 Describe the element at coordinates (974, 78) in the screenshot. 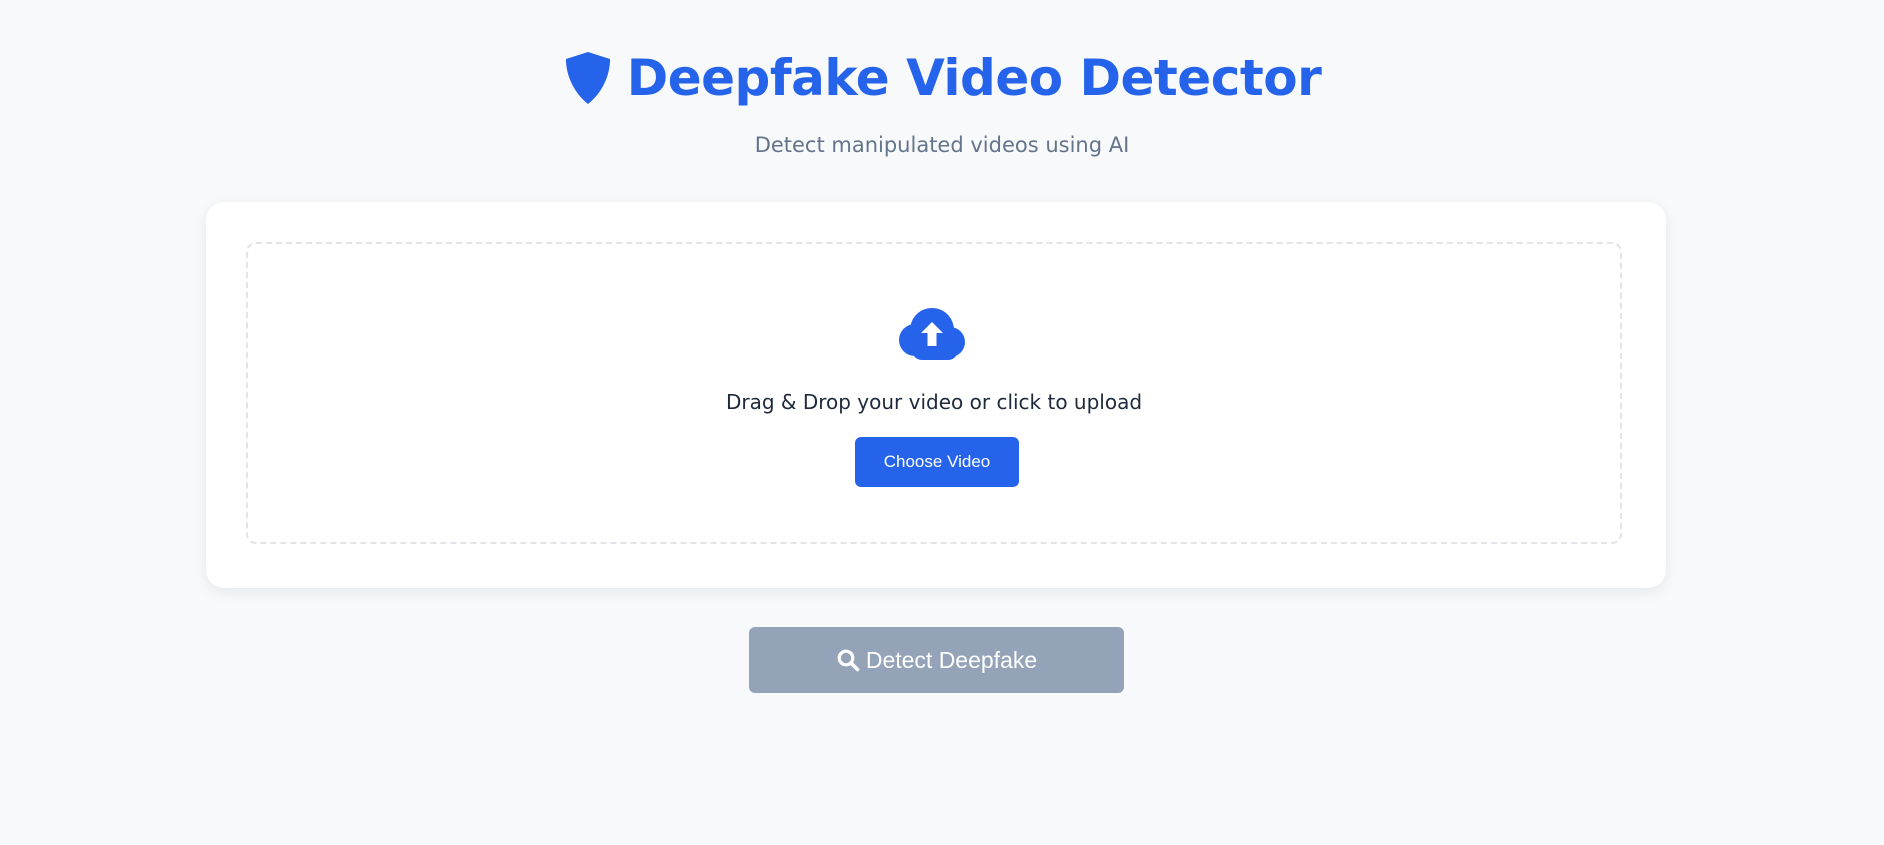

I see `page-title: Deepfake Video Detector` at that location.